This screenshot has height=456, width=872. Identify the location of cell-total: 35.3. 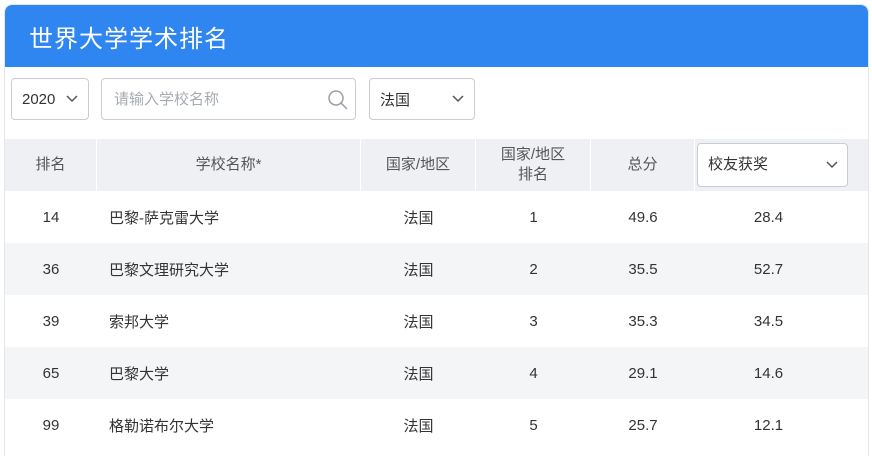
(643, 321).